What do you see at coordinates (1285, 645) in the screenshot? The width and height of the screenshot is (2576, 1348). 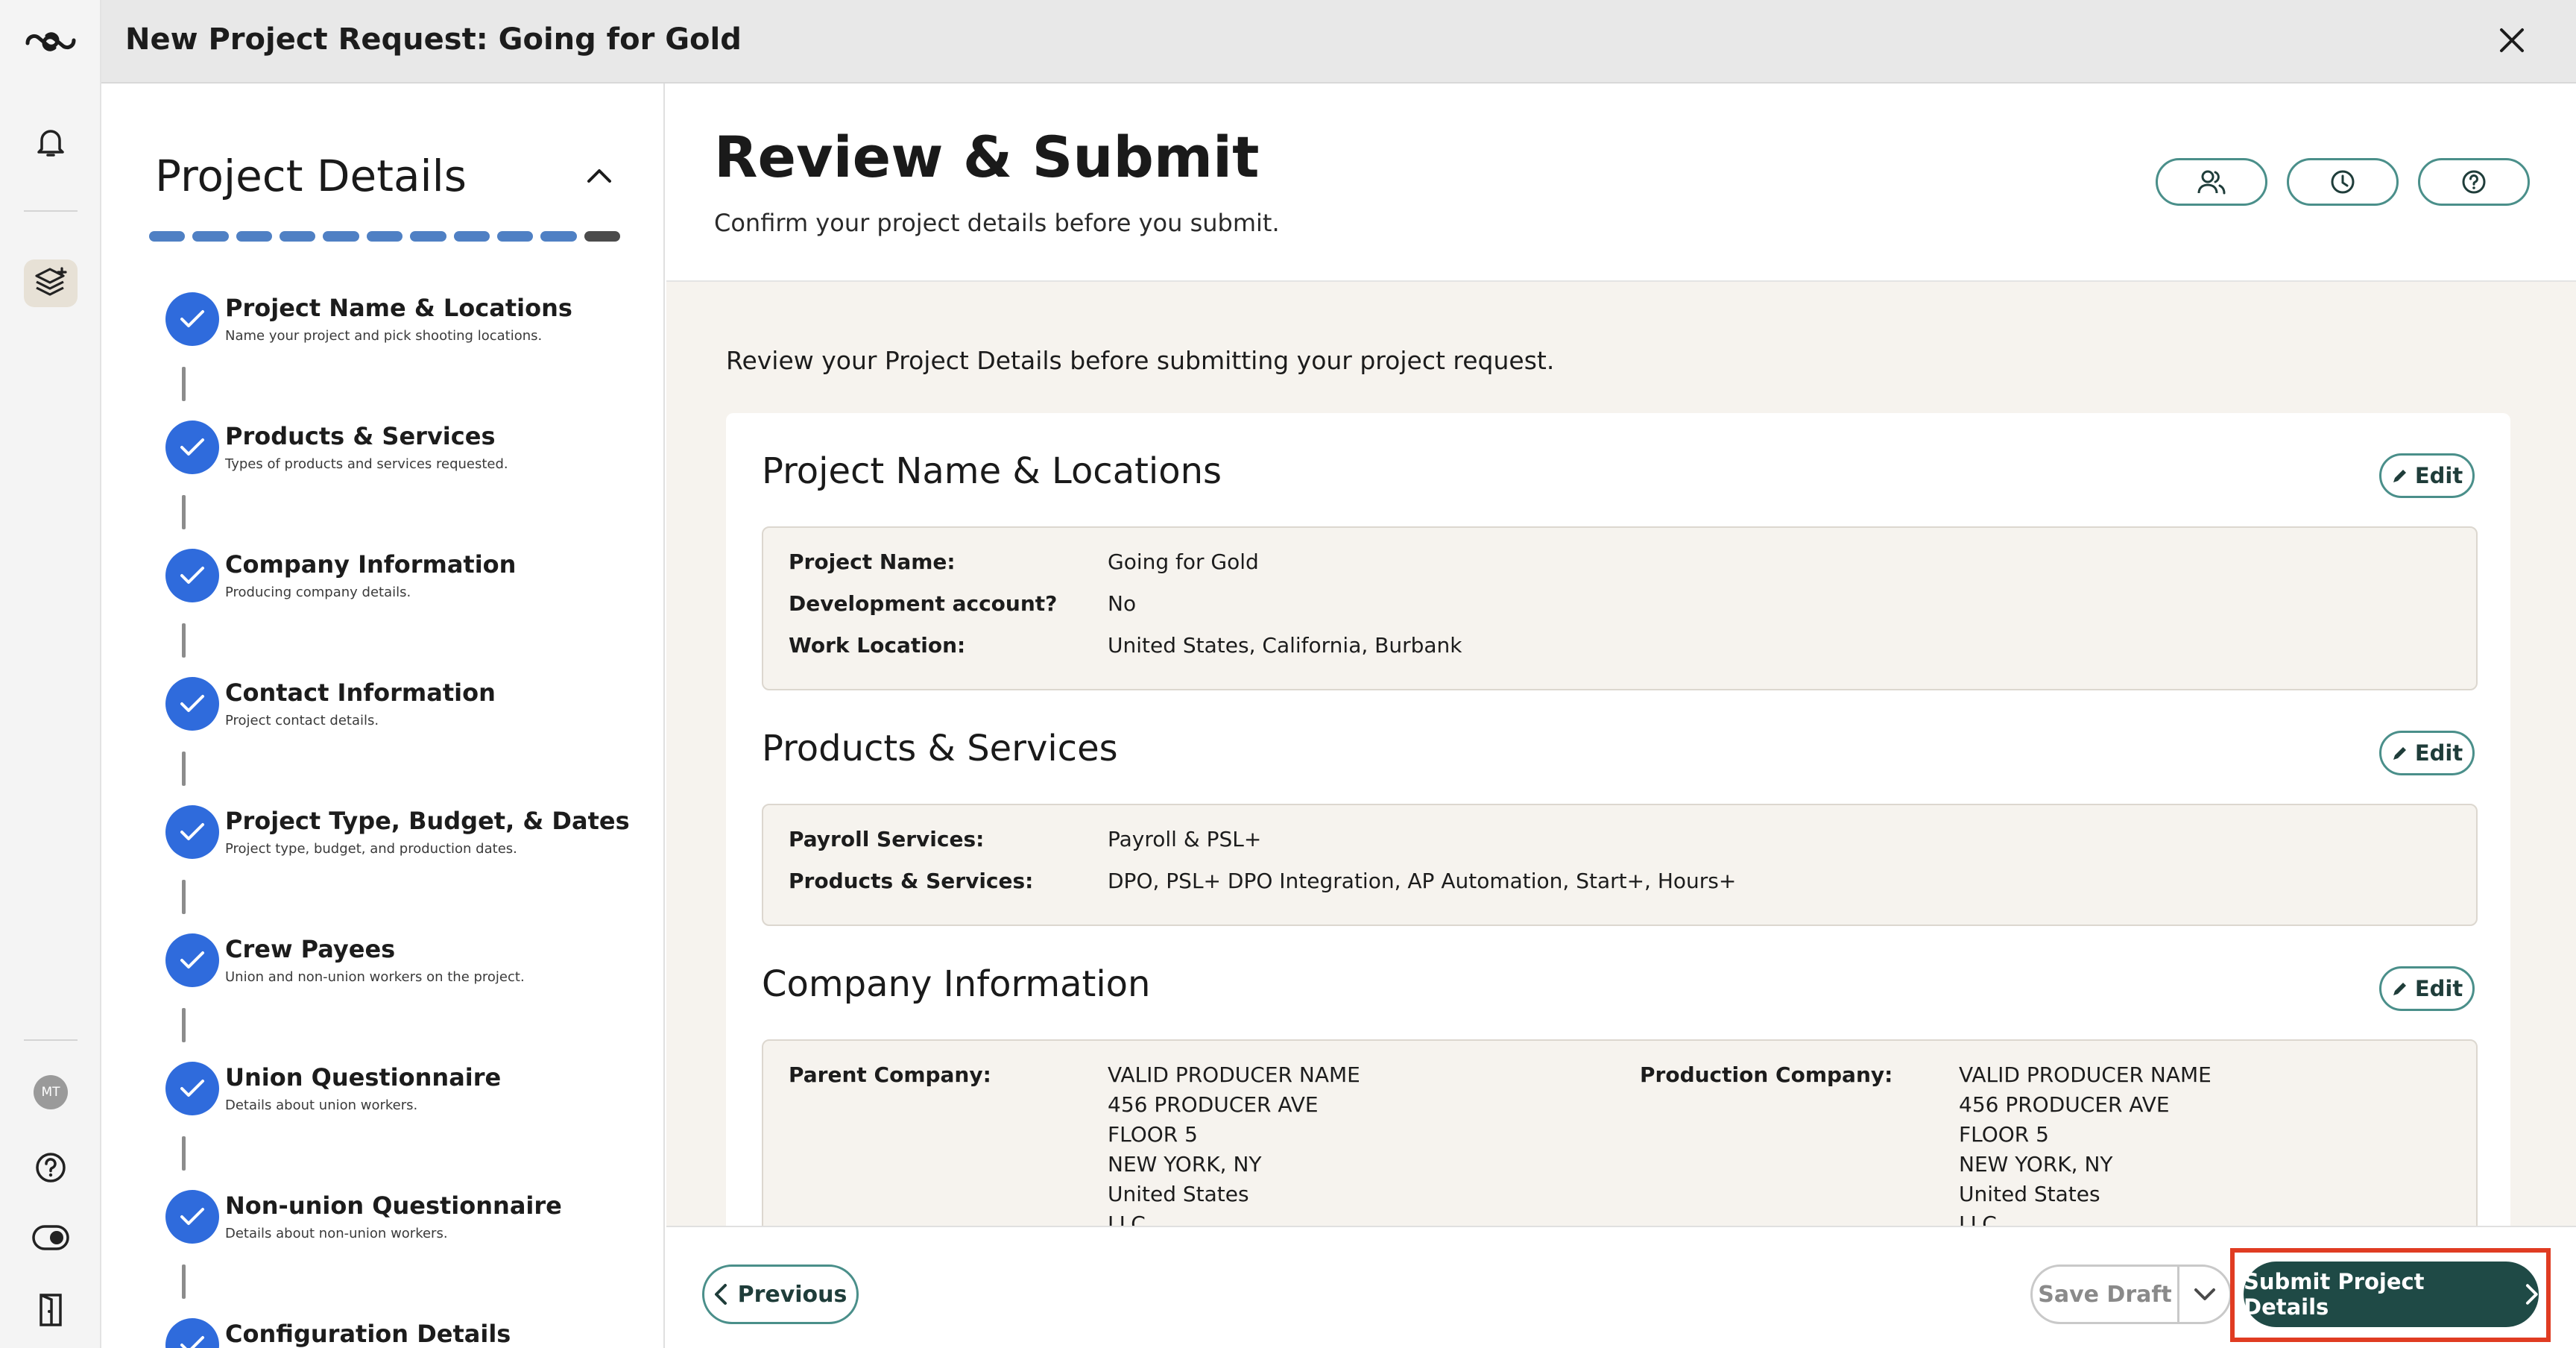 I see `info-value: United States, California, Burbank` at bounding box center [1285, 645].